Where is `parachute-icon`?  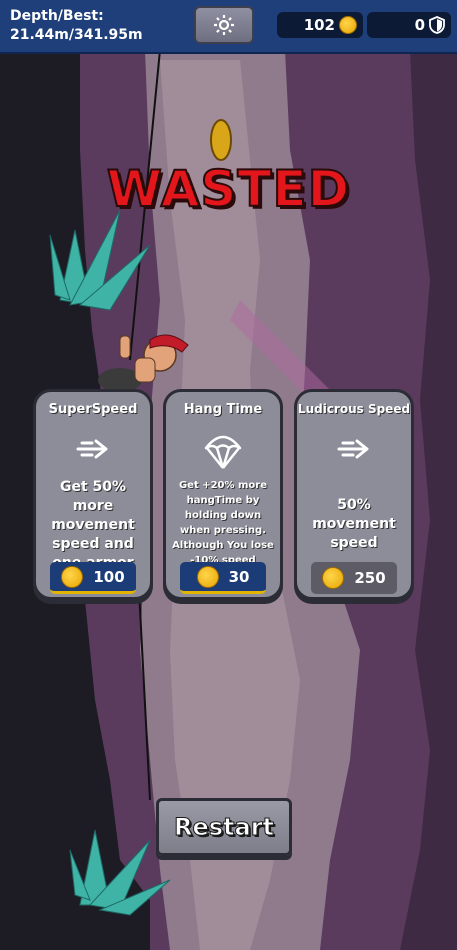 parachute-icon is located at coordinates (223, 451).